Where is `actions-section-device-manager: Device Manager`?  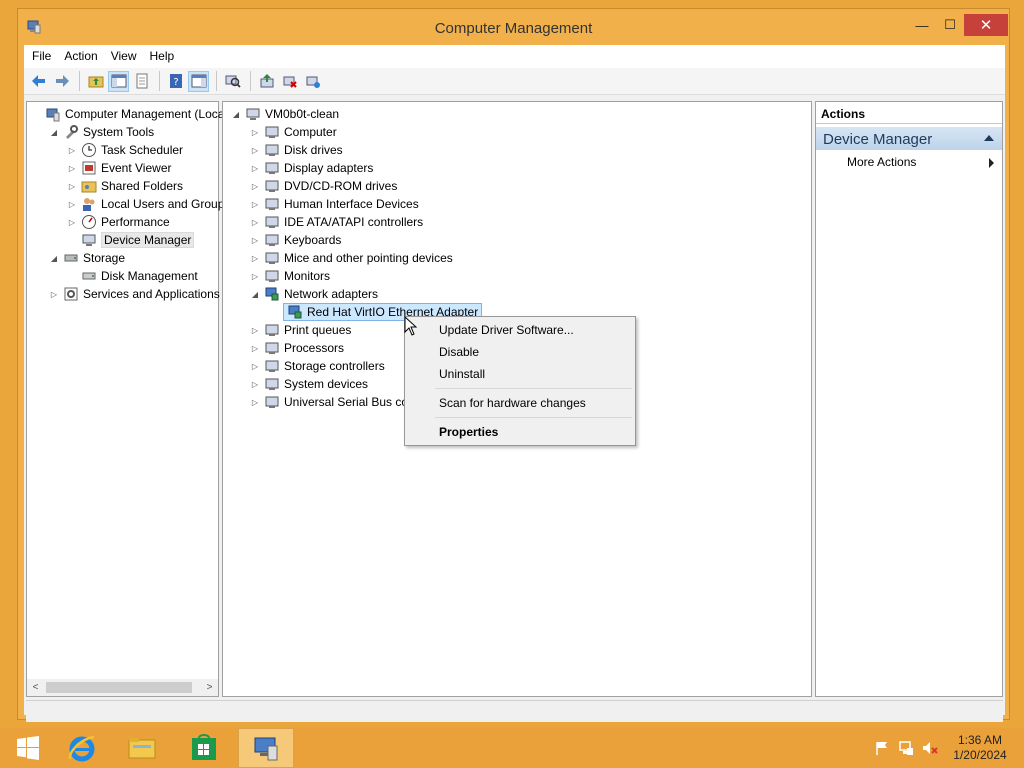
actions-section-device-manager: Device Manager is located at coordinates (909, 138).